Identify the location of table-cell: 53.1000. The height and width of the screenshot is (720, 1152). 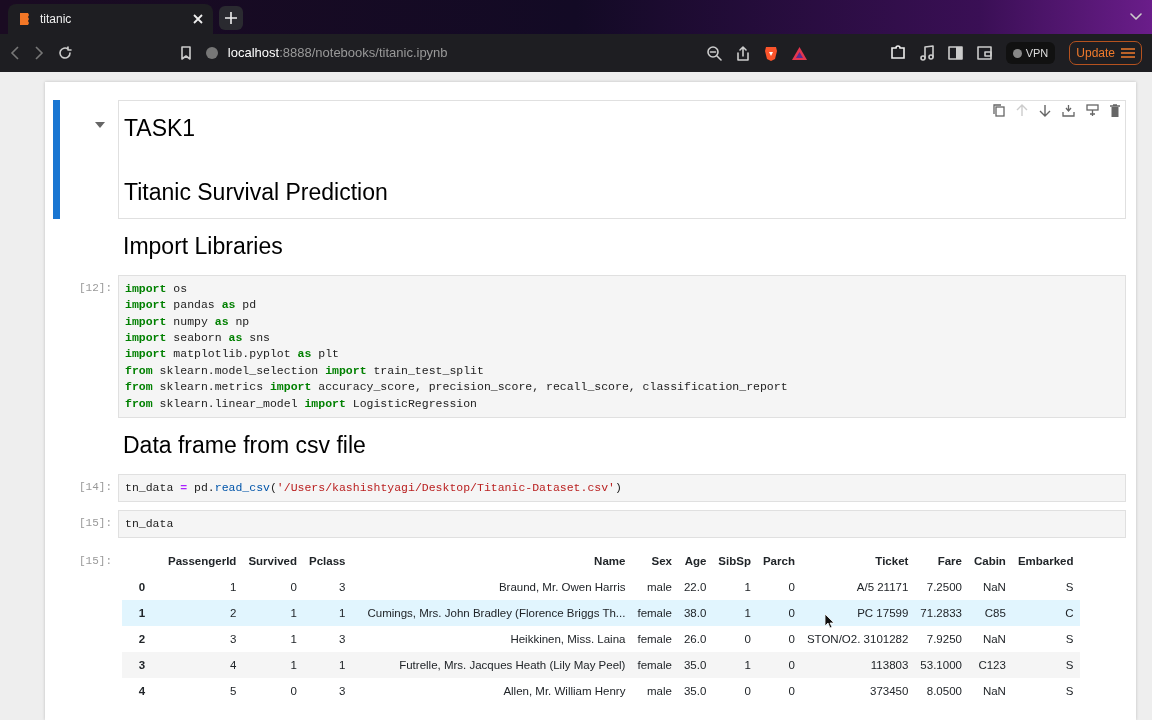
(941, 665).